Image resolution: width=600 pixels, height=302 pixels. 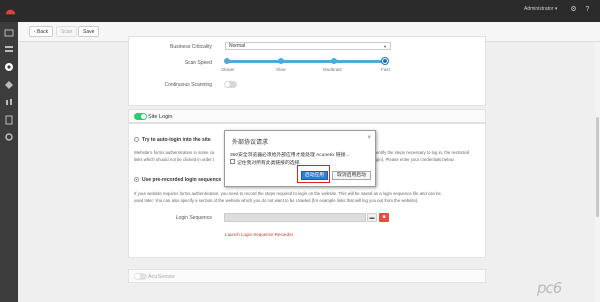 I want to click on top-bar: Administrator ▾ ⚙ ?, so click(x=300, y=11).